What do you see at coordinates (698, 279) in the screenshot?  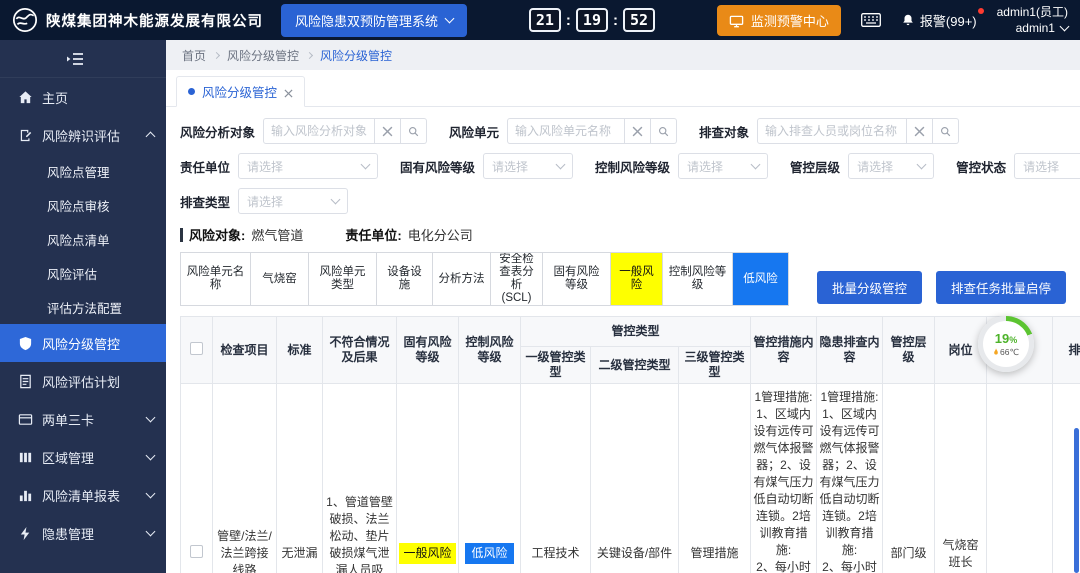 I see `summary-label: 控制风险等级` at bounding box center [698, 279].